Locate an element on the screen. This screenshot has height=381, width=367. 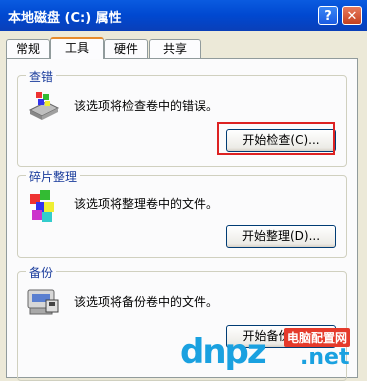
tab-sharing: 共享 is located at coordinates (175, 48).